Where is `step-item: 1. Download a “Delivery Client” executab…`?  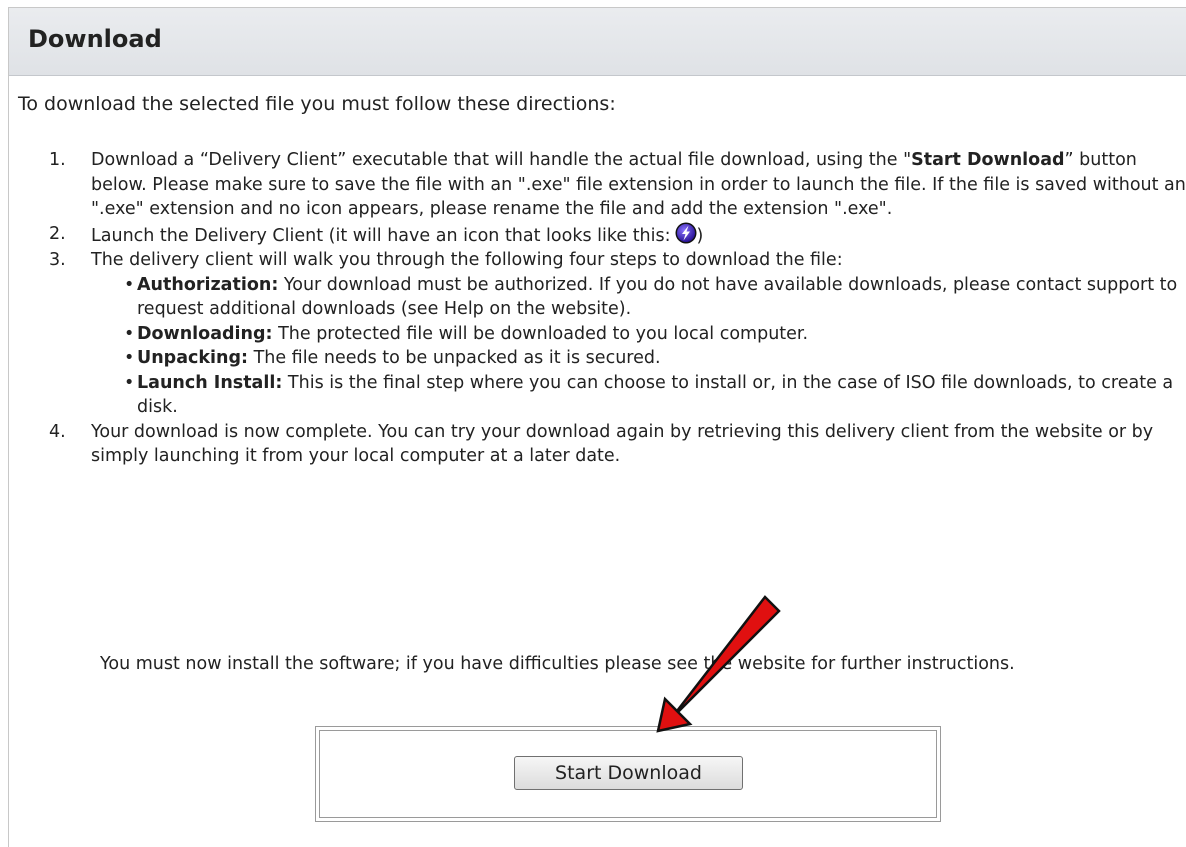
step-item: 1. Download a “Delivery Client” executab… is located at coordinates (613, 185).